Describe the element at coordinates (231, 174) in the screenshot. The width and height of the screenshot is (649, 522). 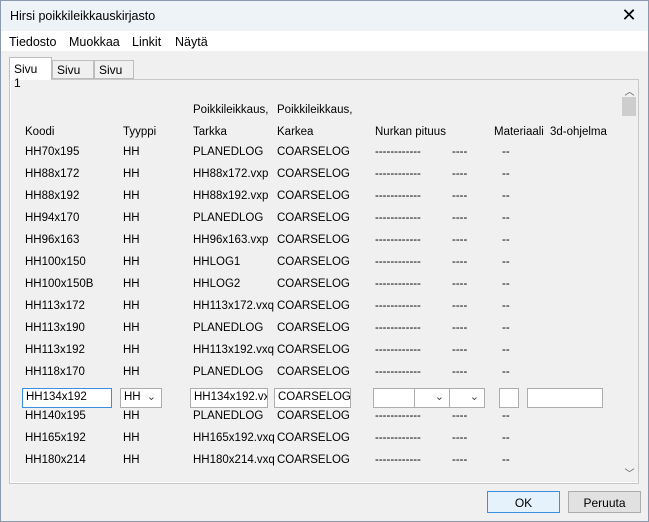
I see `cell-tarkka: HH88x172.vxp` at that location.